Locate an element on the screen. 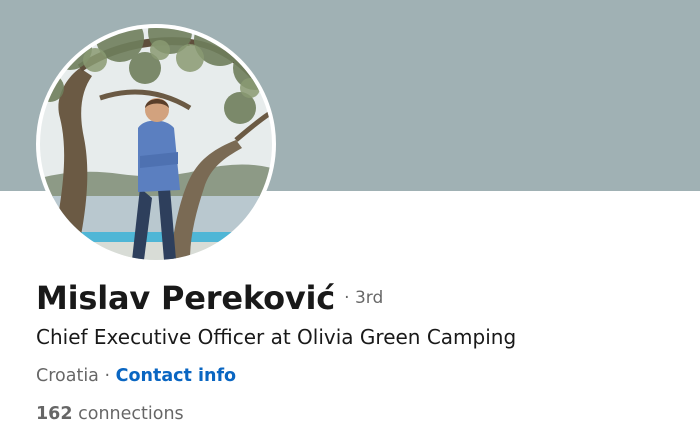 This screenshot has width=700, height=440. contact-info-link: Contact info is located at coordinates (176, 376).